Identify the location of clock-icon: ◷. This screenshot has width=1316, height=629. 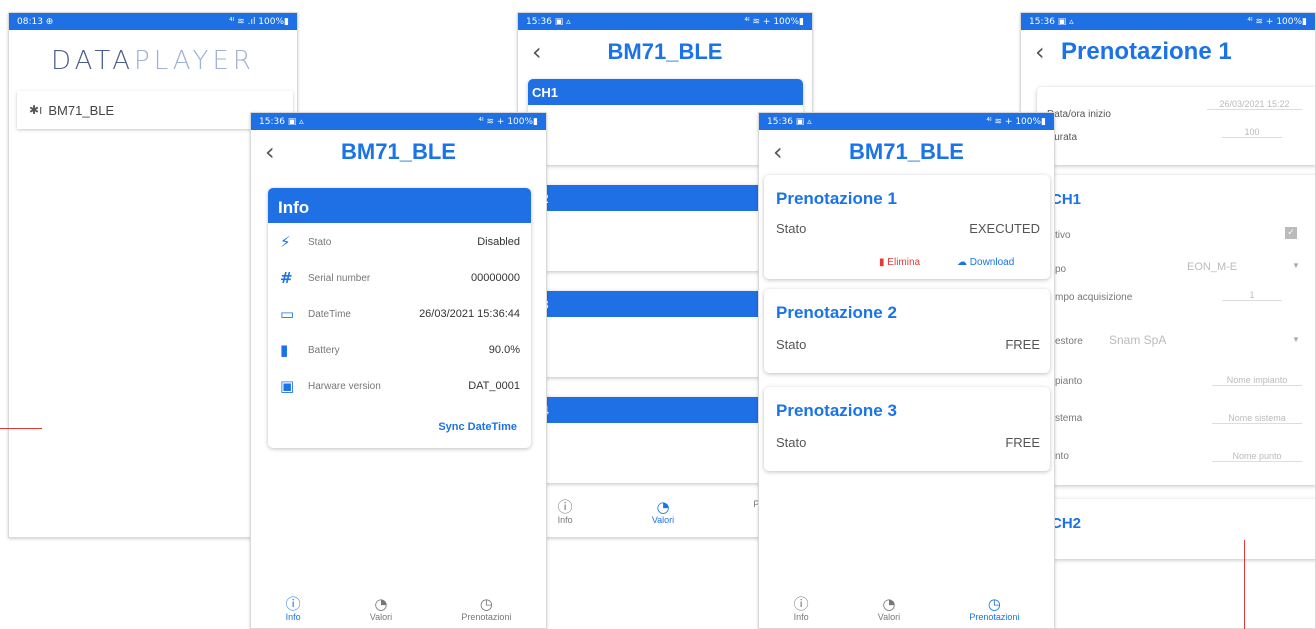
(994, 604).